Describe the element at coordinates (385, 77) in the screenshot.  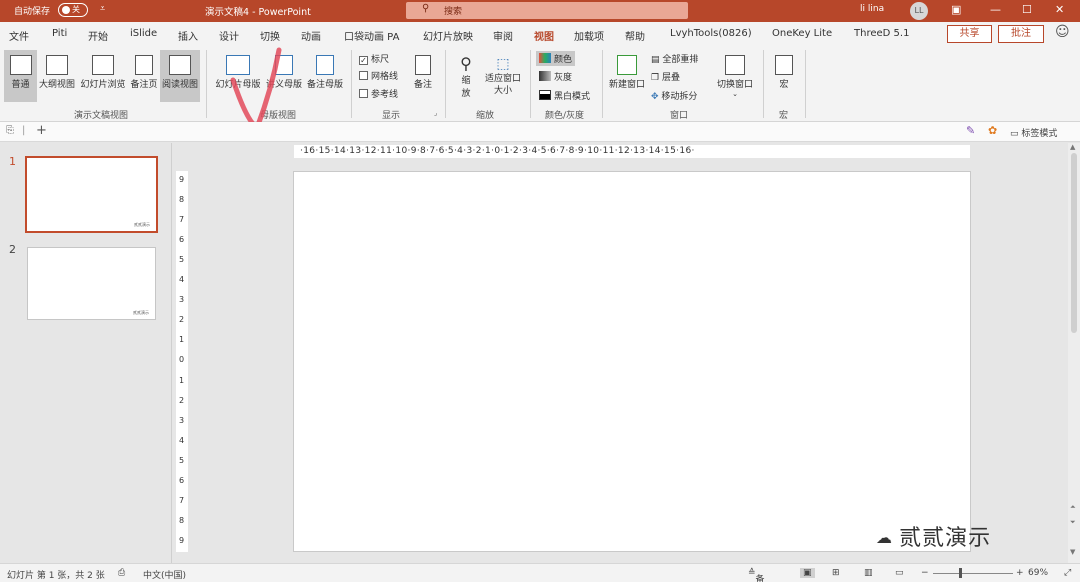
I see `gridlines-label: 网格线` at that location.